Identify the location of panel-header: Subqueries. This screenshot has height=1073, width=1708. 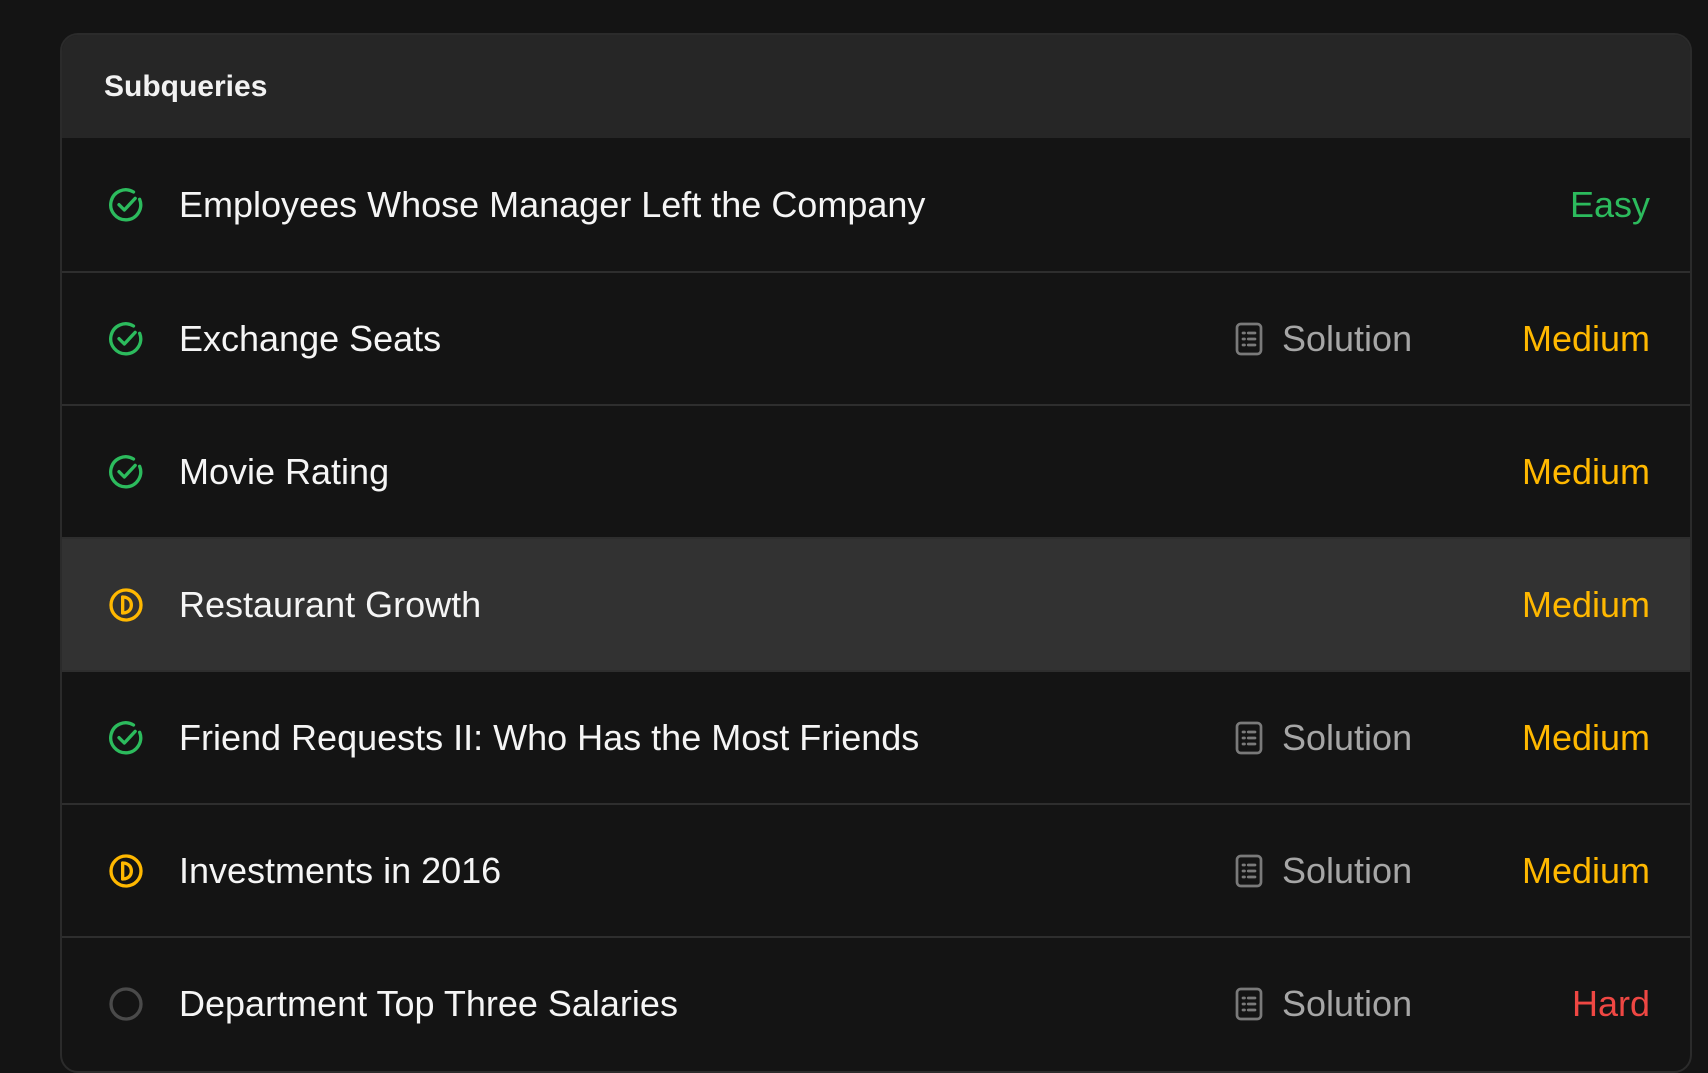
(876, 86).